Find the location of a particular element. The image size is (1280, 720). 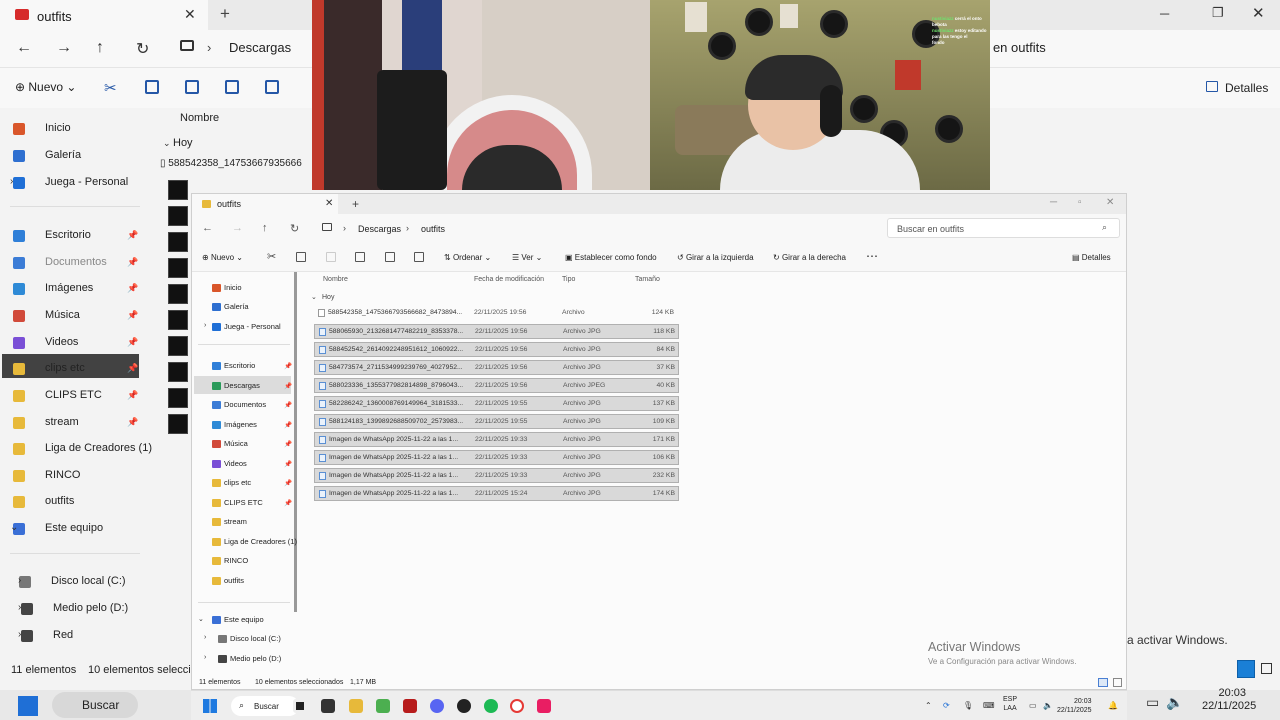

sidebar-item: Este equipo ⌄ is located at coordinates (242, 620).